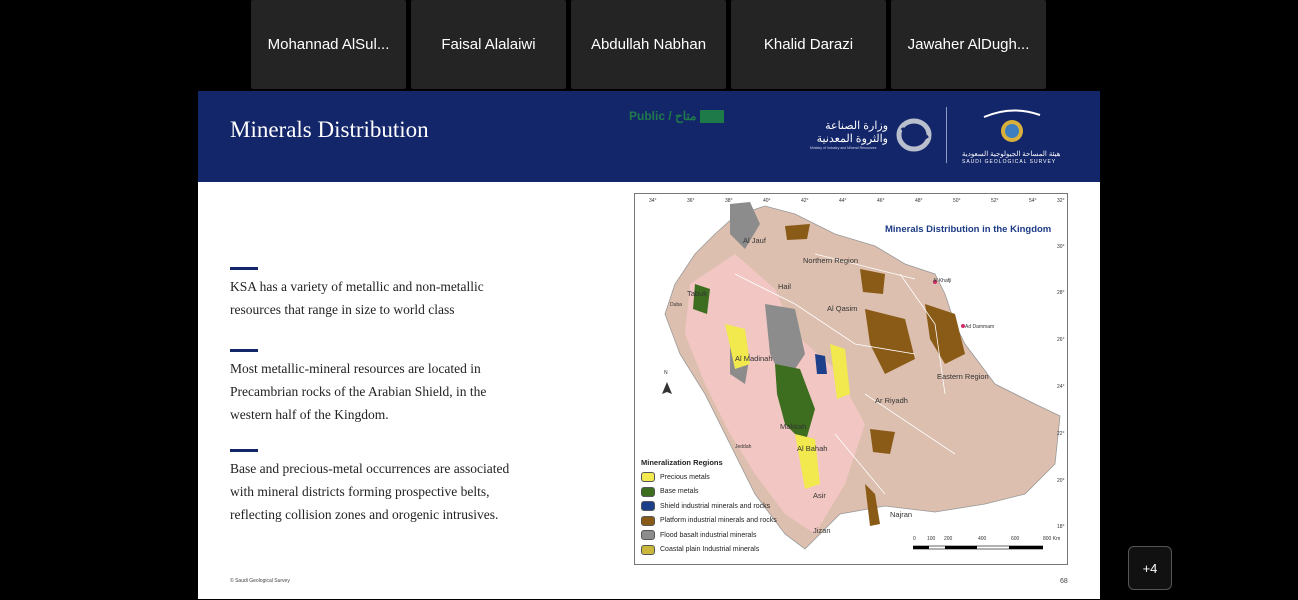 The image size is (1298, 600). I want to click on scale-bar, so click(978, 547).